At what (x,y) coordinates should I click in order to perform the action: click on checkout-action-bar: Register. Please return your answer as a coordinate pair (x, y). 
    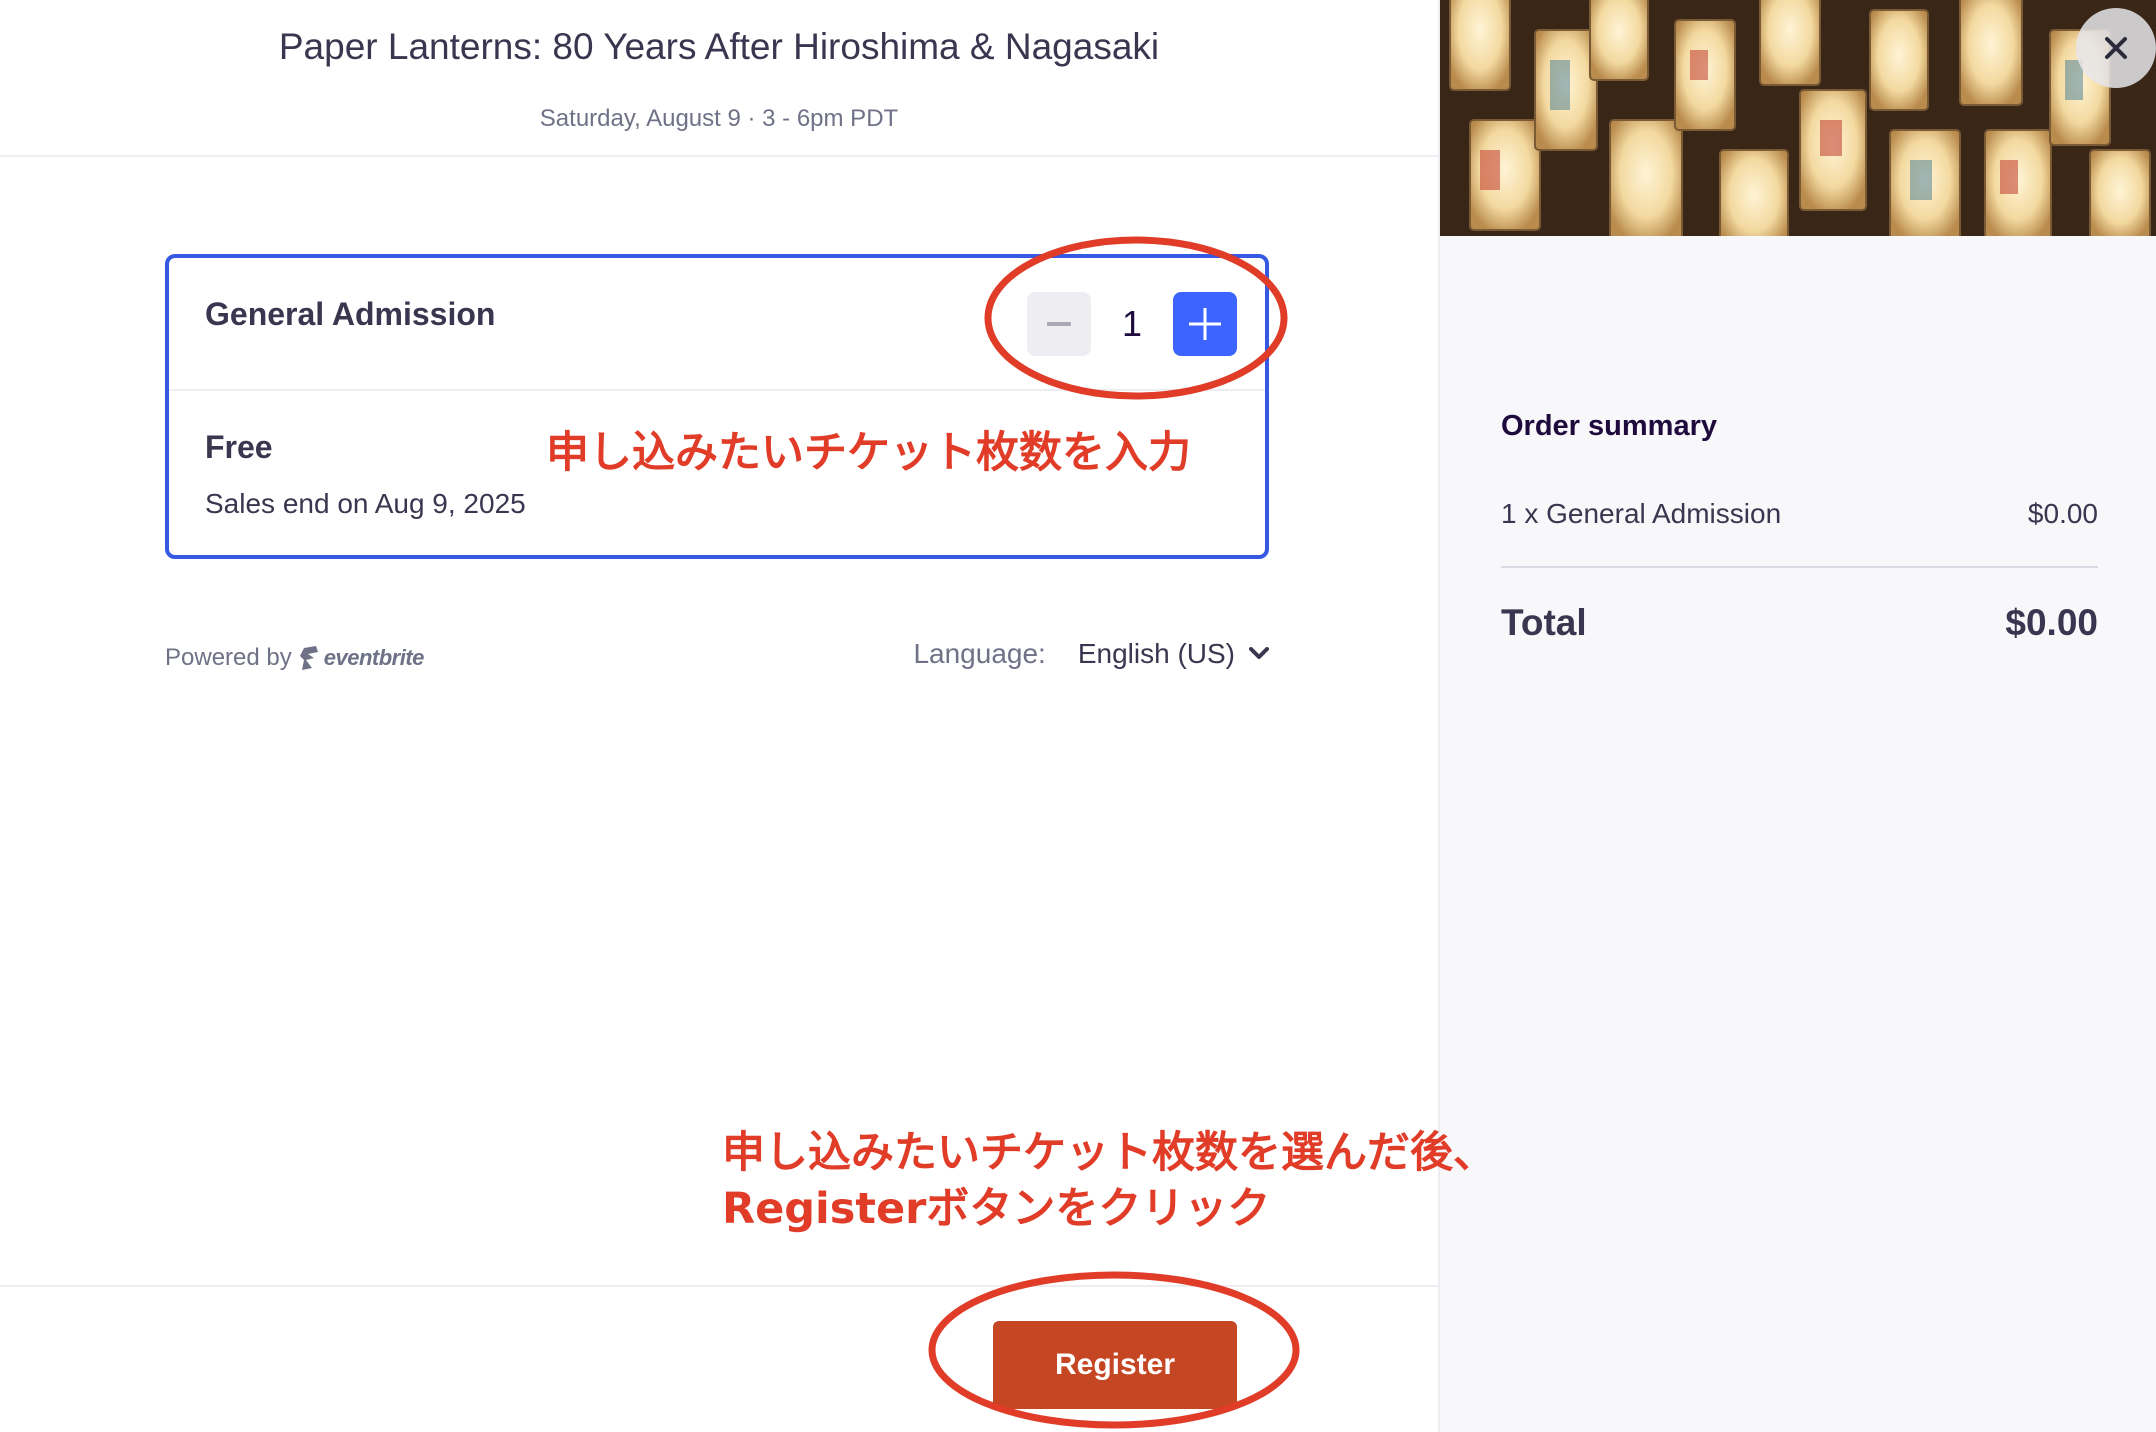
    Looking at the image, I should click on (719, 1358).